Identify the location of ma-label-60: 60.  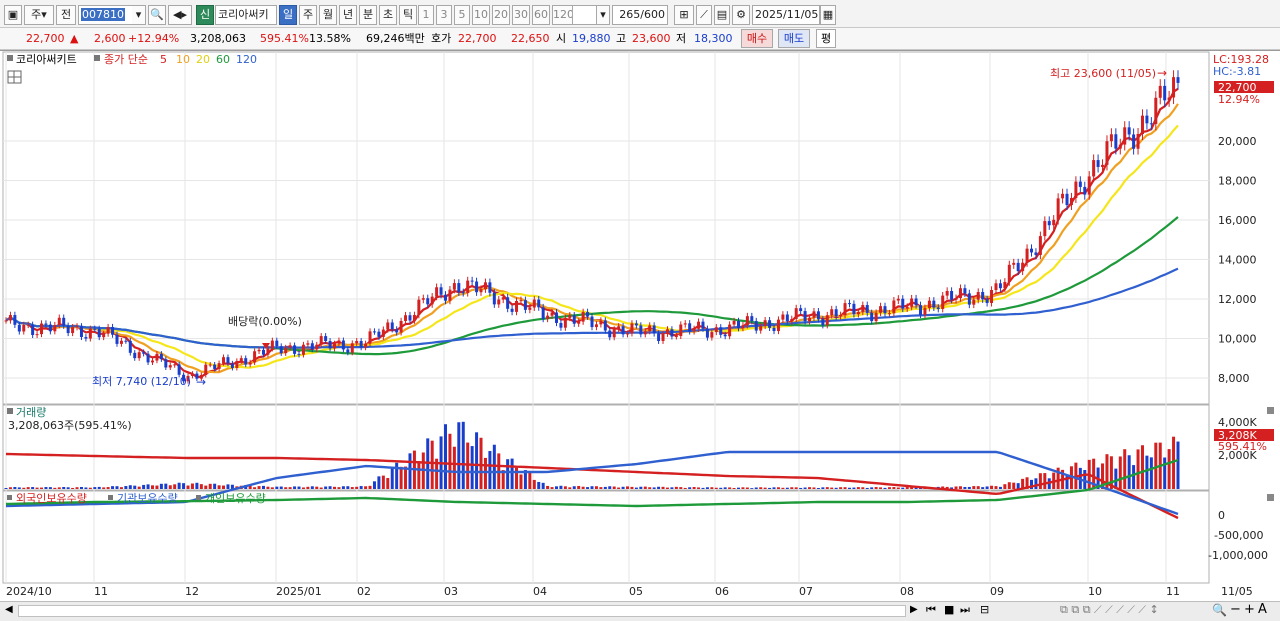
(223, 59).